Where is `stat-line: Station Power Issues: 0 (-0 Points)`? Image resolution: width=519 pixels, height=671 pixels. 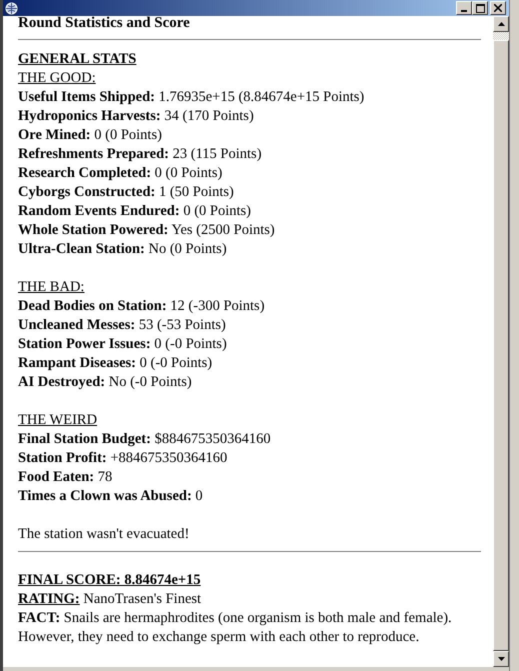
stat-line: Station Power Issues: 0 (-0 Points) is located at coordinates (123, 344).